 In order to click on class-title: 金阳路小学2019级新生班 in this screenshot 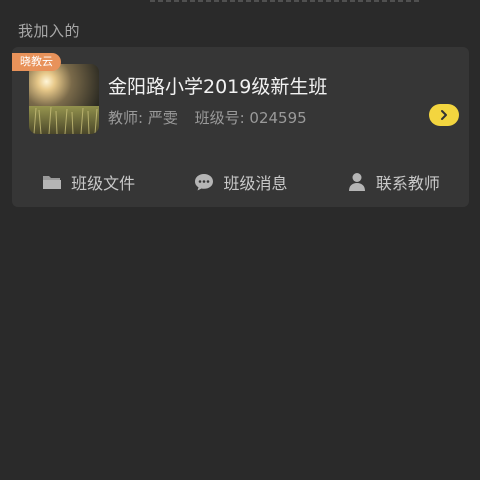, I will do `click(218, 87)`.